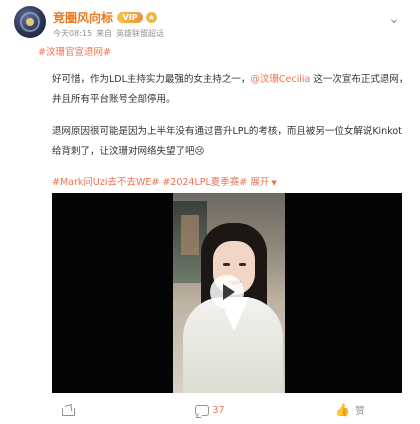 The width and height of the screenshot is (420, 424). I want to click on post-meta: 今天08:15 来自 英雄联盟超话, so click(110, 33).